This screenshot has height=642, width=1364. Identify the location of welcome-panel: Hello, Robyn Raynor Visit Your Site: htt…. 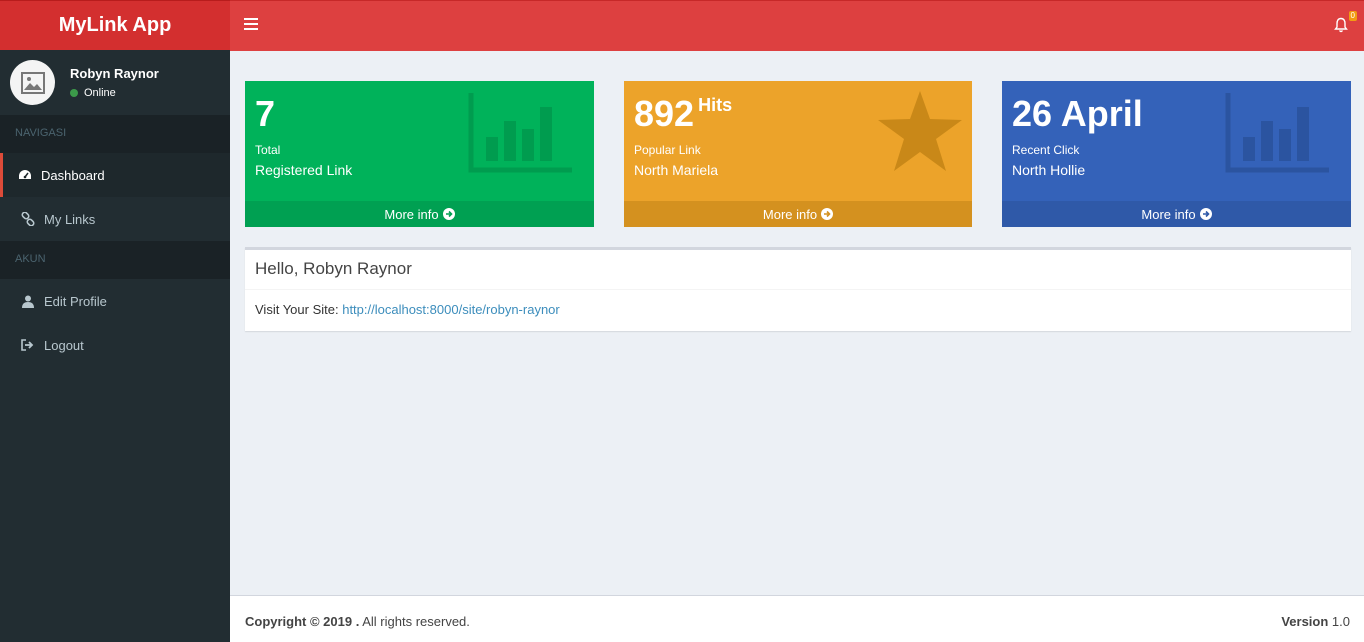
(798, 289).